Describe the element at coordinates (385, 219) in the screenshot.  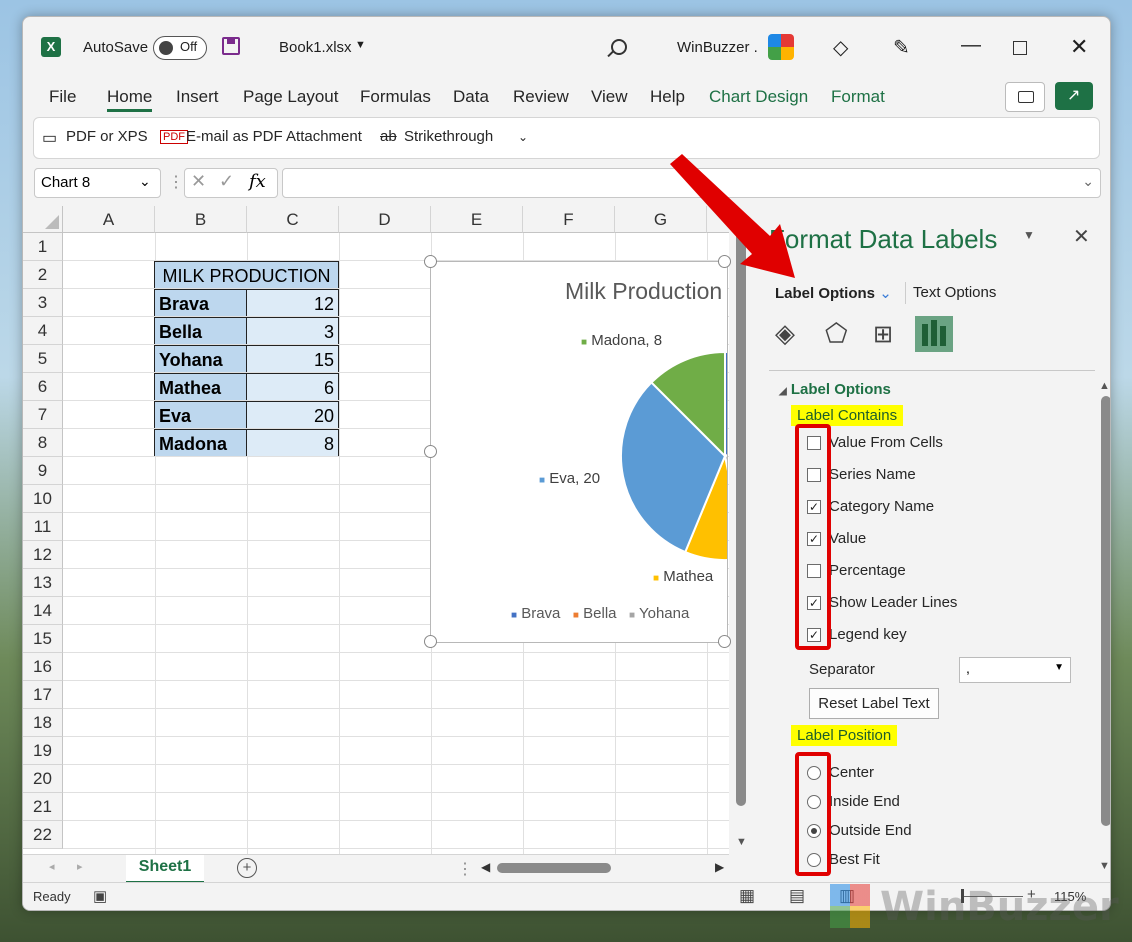
I see `col-header-d: D` at that location.